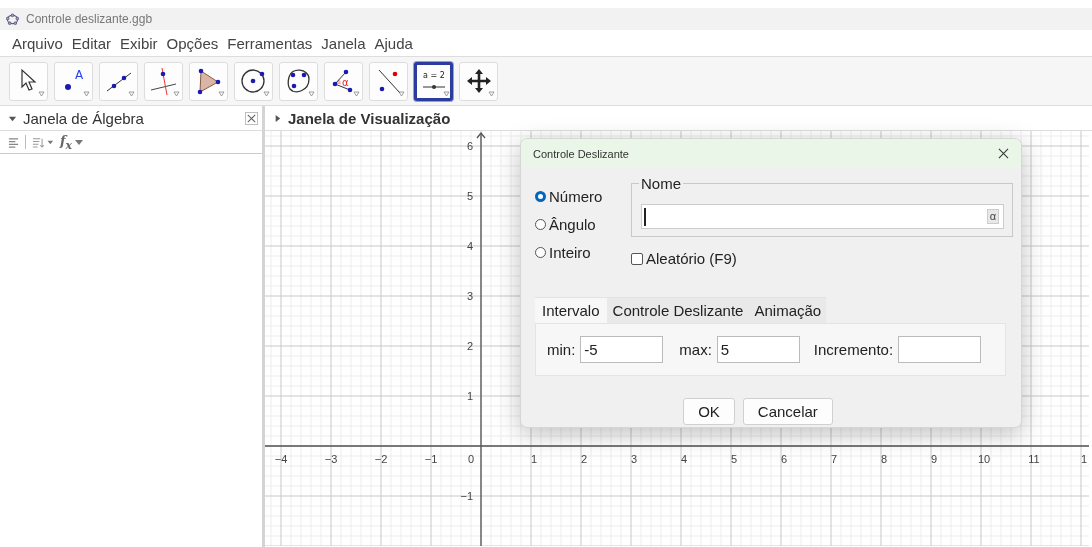  I want to click on sort-menu-icon, so click(43, 142).